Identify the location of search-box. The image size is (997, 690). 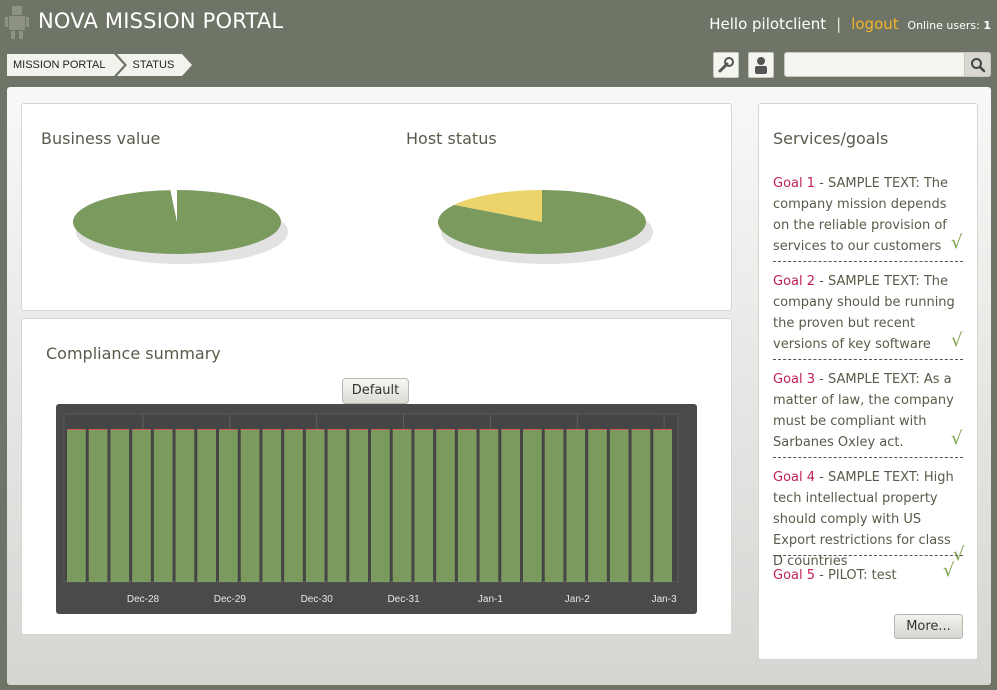
(887, 64).